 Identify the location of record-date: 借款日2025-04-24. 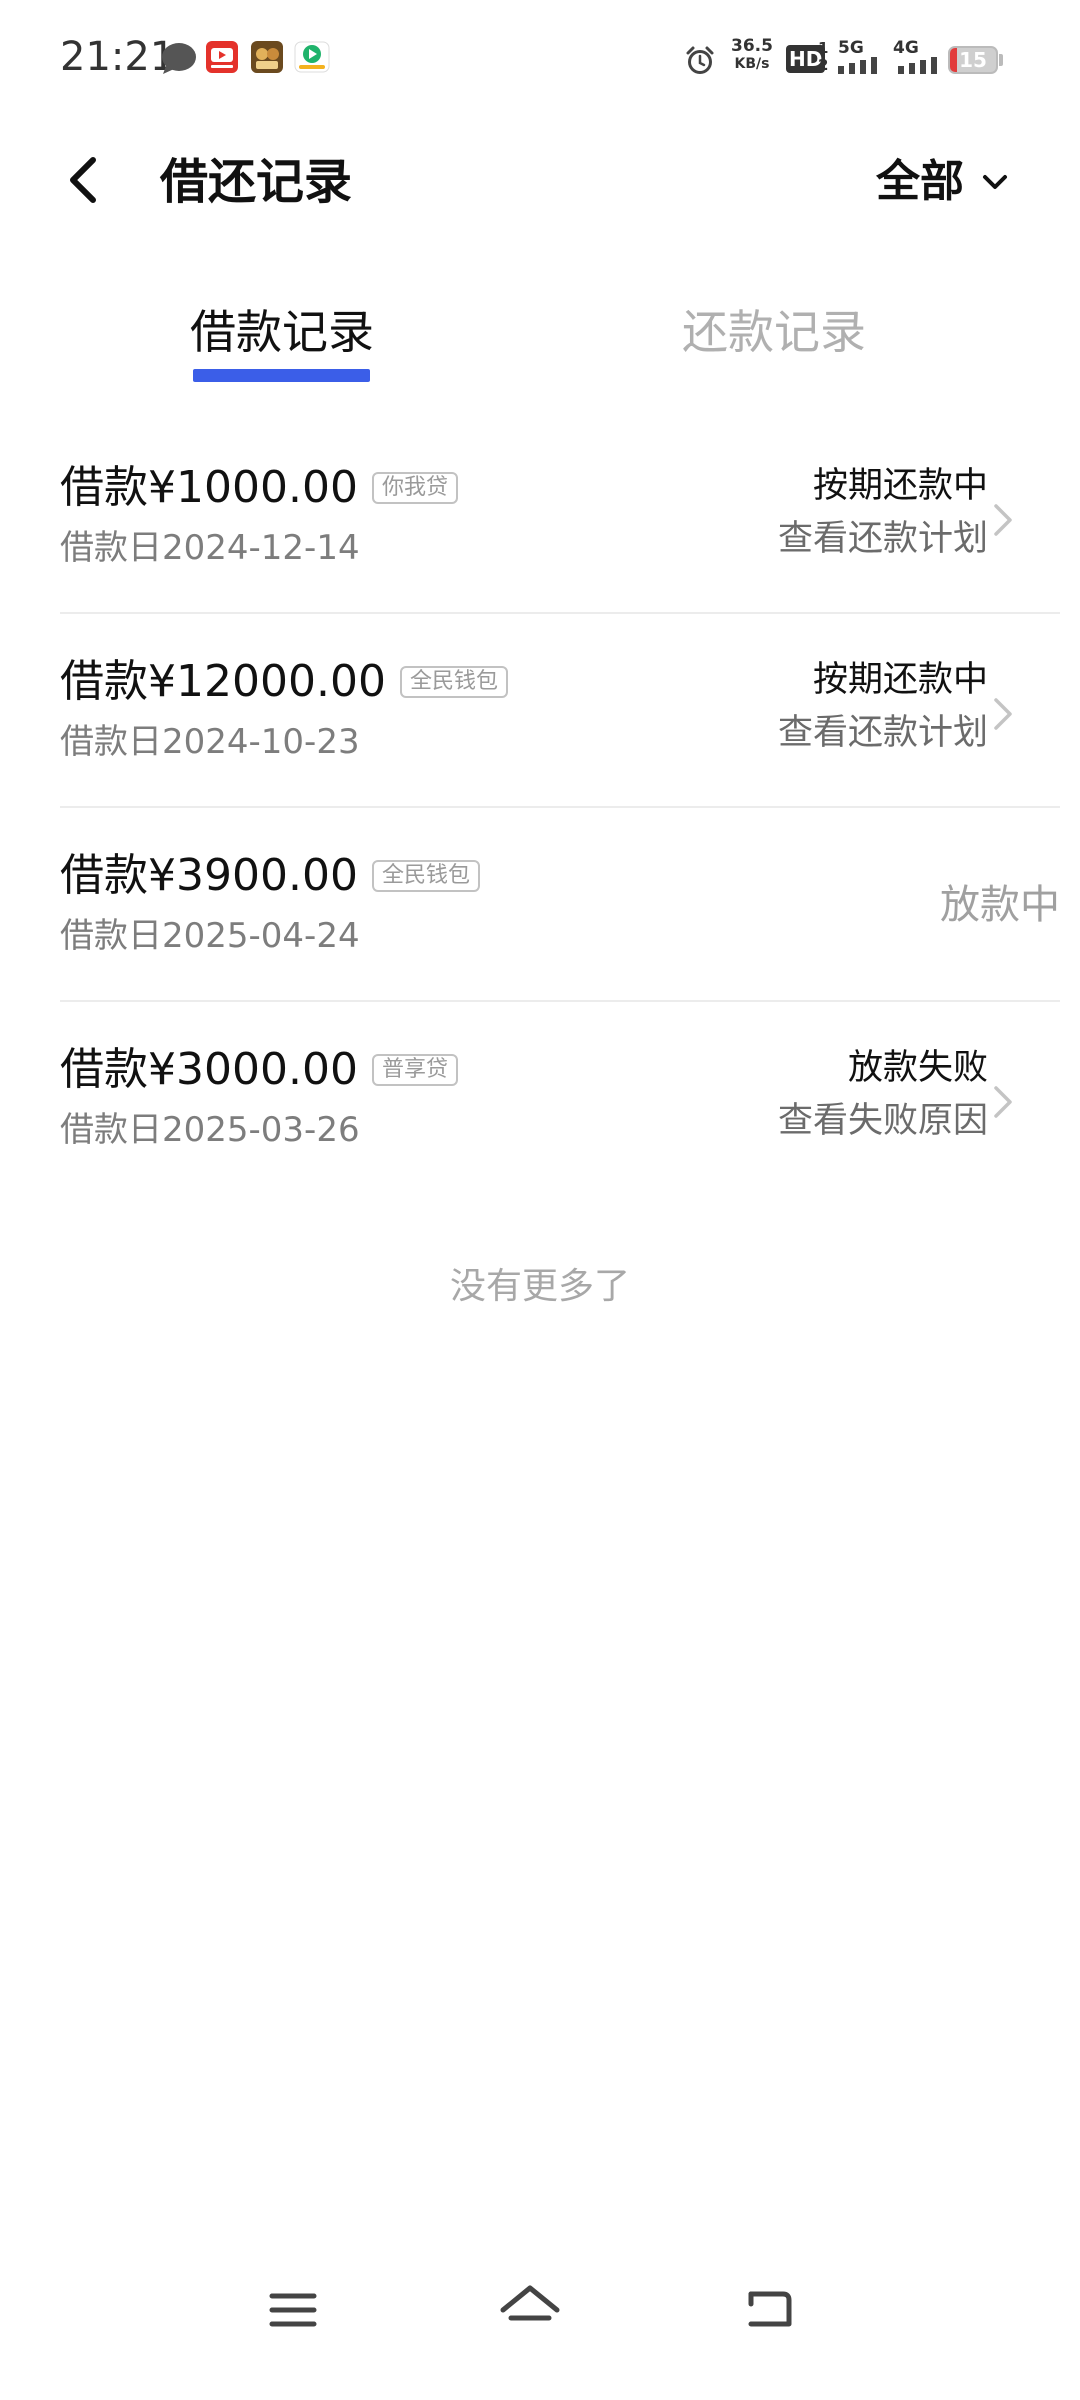
(210, 936).